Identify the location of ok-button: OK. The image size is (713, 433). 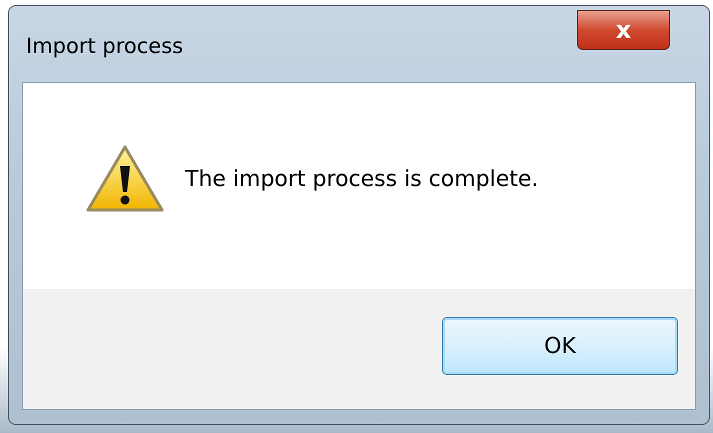
(560, 346).